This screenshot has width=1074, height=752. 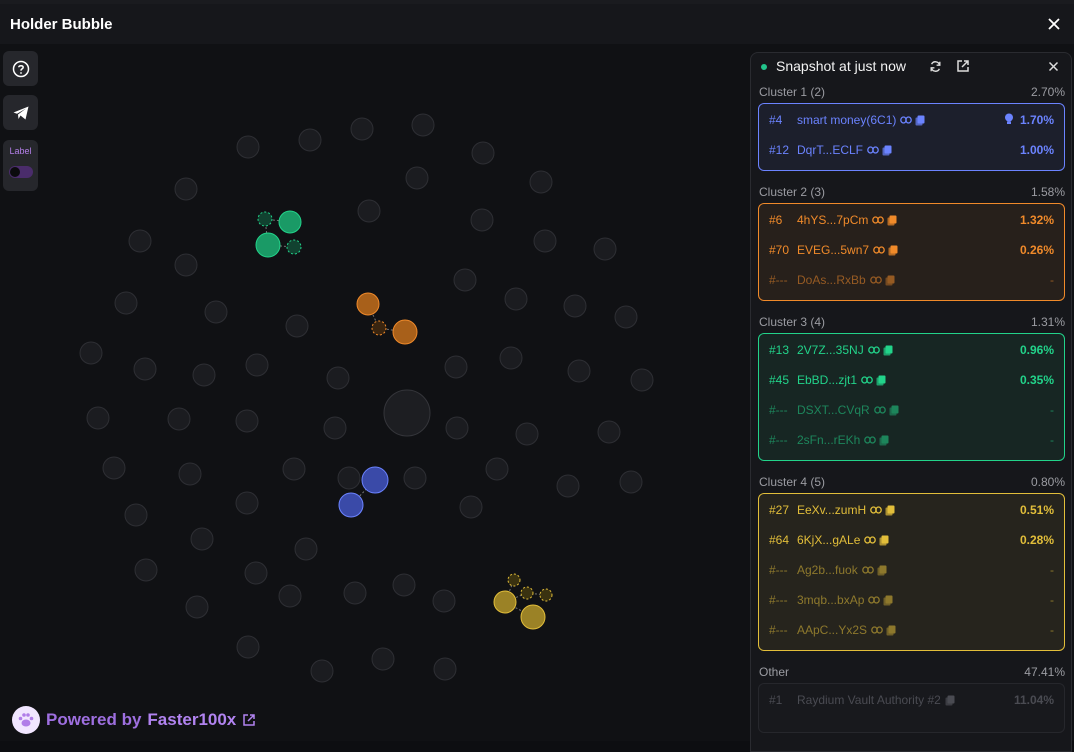 What do you see at coordinates (846, 120) in the screenshot?
I see `holder-address: smart money(6C1)` at bounding box center [846, 120].